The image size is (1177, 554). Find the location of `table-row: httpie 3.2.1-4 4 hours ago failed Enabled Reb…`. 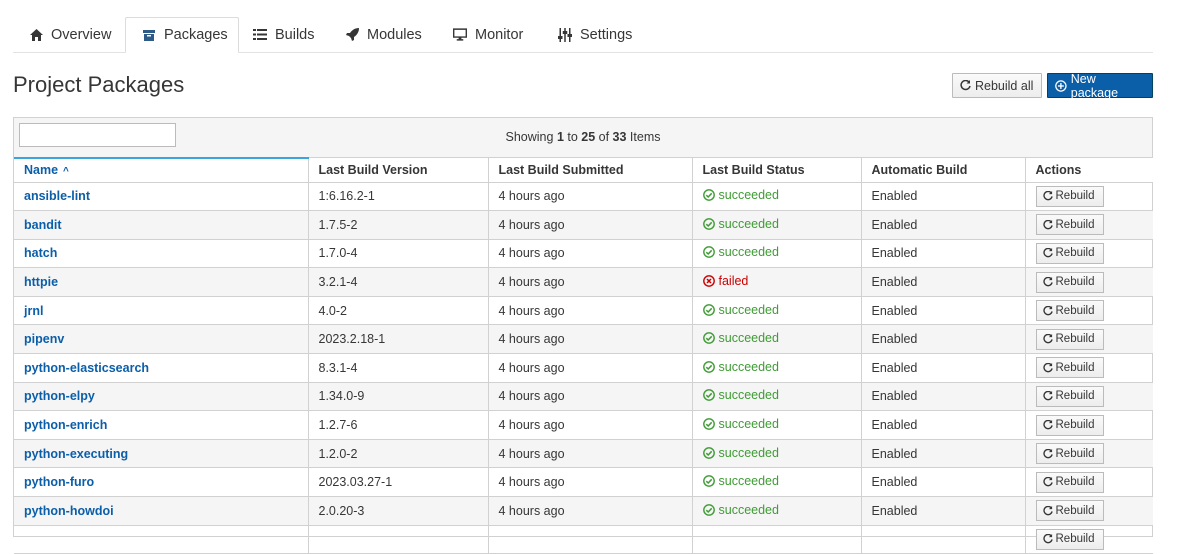

table-row: httpie 3.2.1-4 4 hours ago failed Enabled Reb… is located at coordinates (583, 282).